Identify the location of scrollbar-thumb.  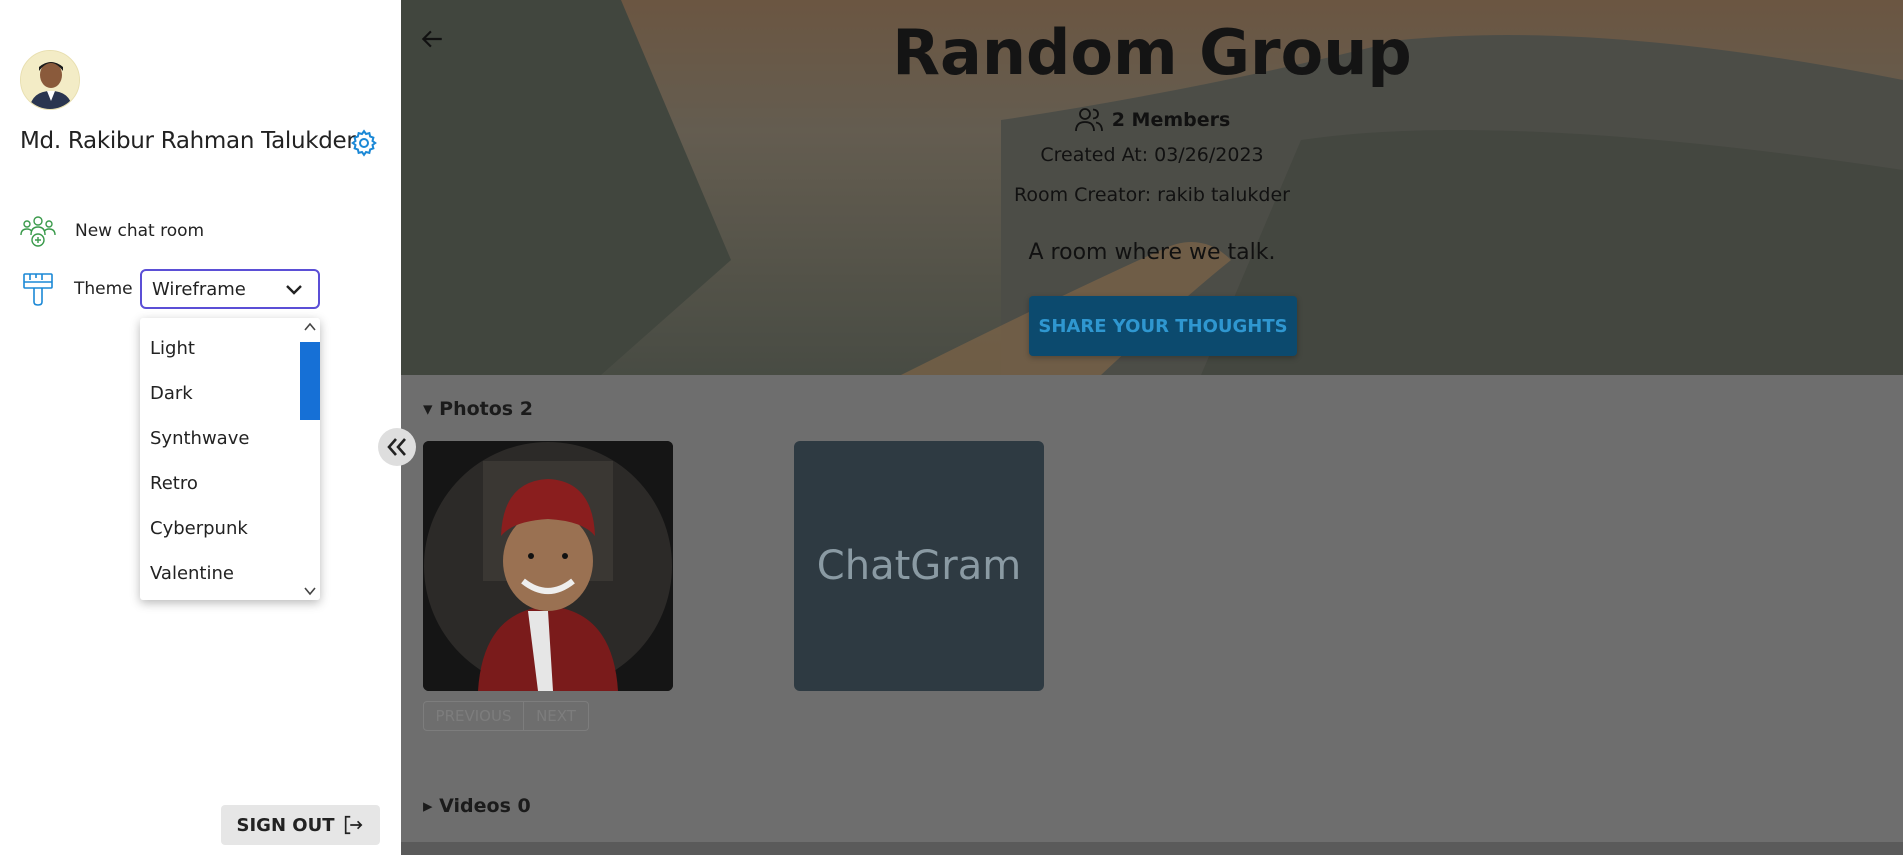
(310, 381).